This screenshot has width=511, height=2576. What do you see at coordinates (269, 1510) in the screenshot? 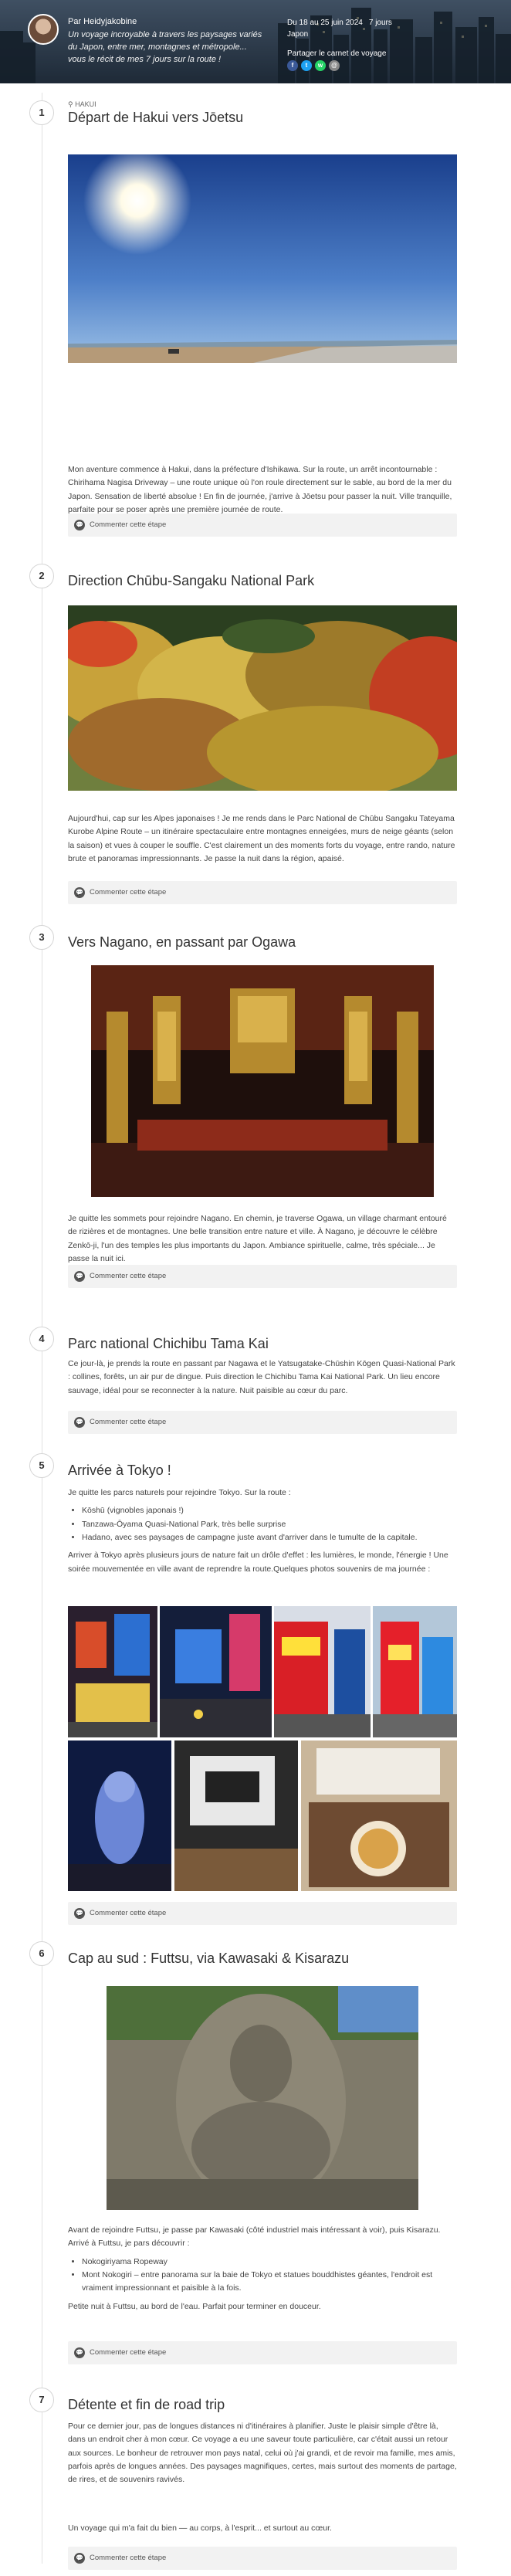
I see `list-item: Kōshū (vignobles japonais !)` at bounding box center [269, 1510].